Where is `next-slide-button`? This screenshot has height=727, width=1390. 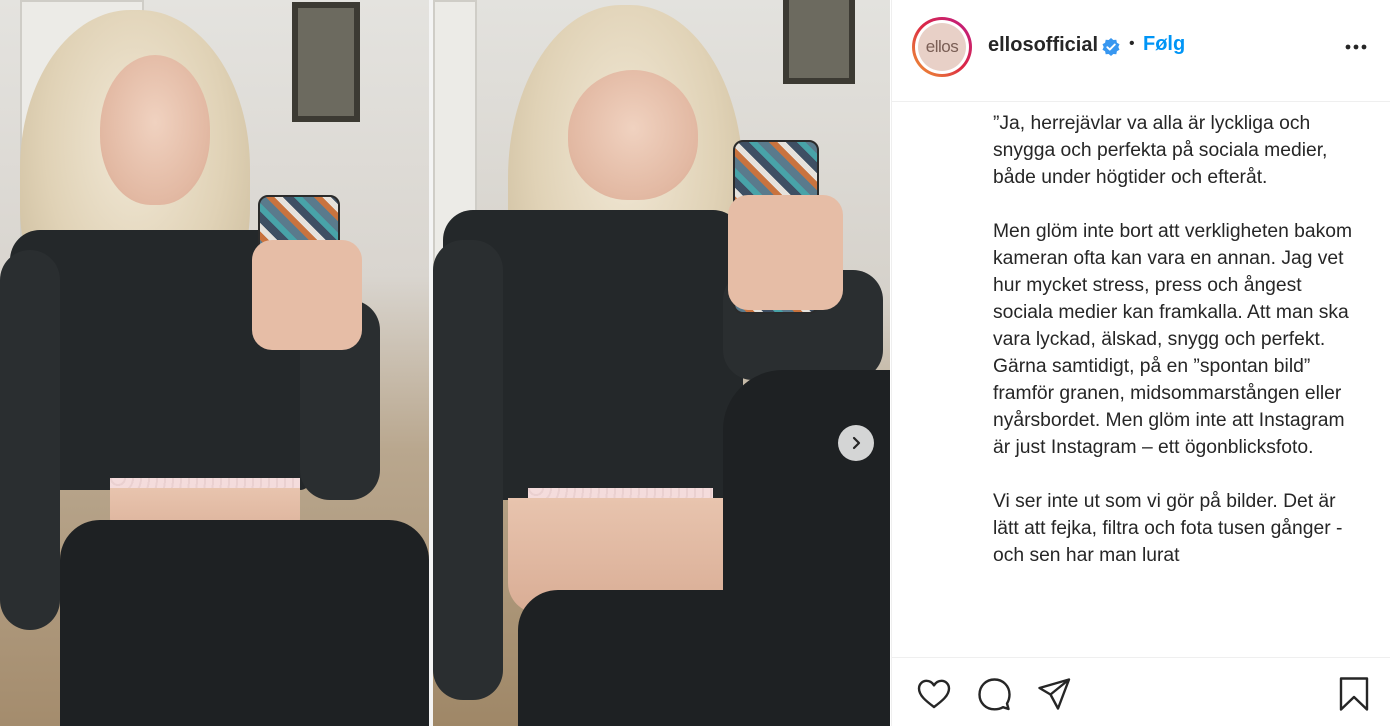
next-slide-button is located at coordinates (856, 443).